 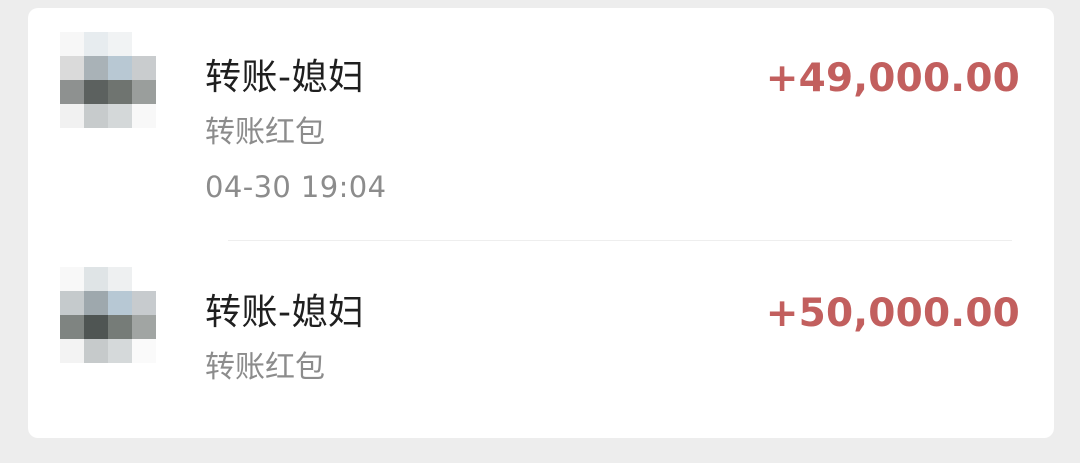 I want to click on transaction-datetime: 04-30 19:04, so click(x=296, y=187).